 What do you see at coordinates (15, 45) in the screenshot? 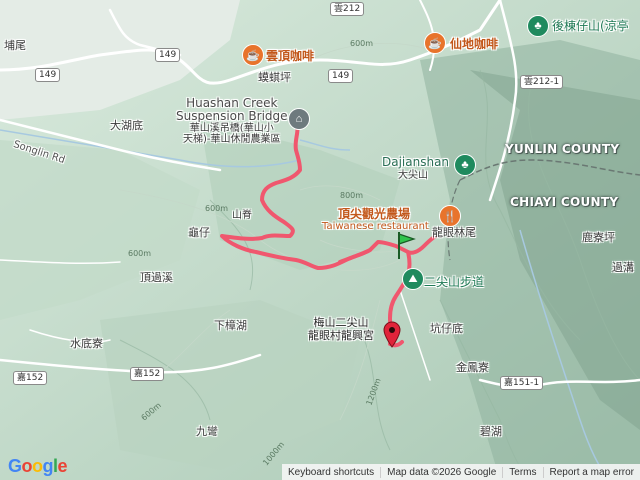
I see `place-label: 埔尾` at bounding box center [15, 45].